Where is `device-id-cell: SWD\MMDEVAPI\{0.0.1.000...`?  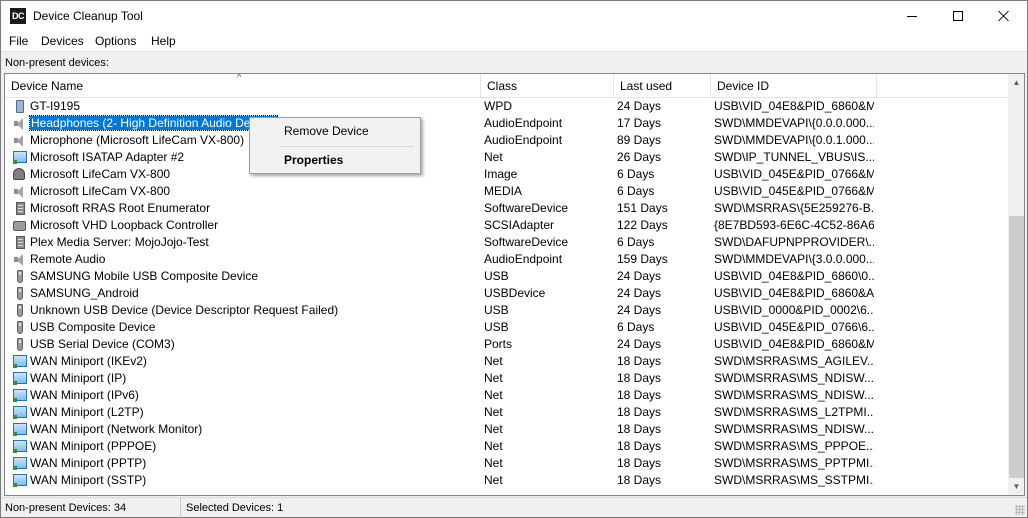 device-id-cell: SWD\MMDEVAPI\{0.0.1.000... is located at coordinates (794, 140).